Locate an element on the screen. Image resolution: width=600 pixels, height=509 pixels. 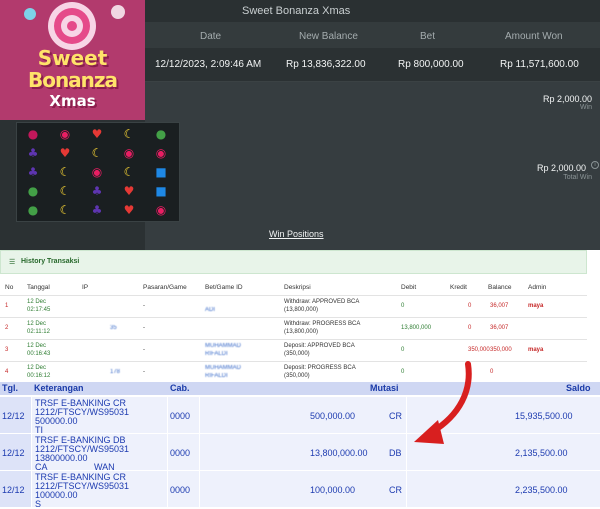
history-cell-bet-id2: ADI is located at coordinates (210, 310).